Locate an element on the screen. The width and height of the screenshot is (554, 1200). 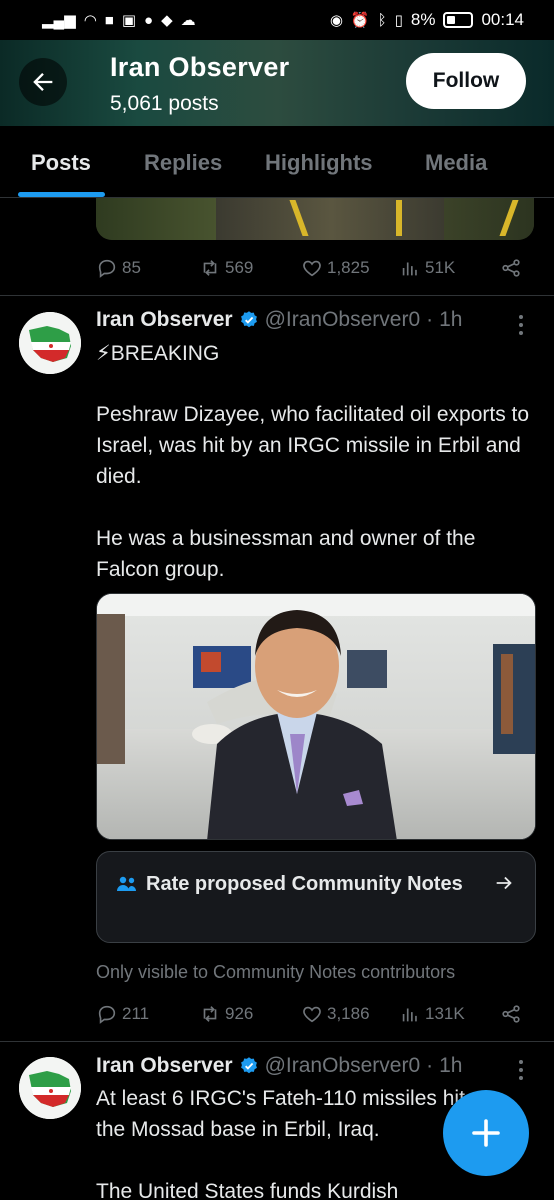
plus-icon is located at coordinates (486, 1133).